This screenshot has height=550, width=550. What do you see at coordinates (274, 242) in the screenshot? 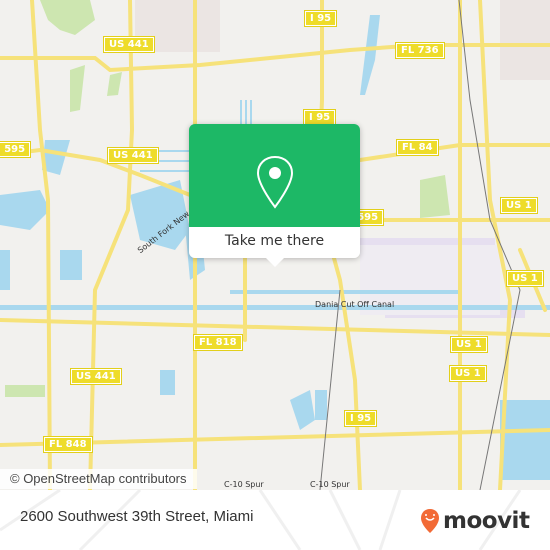
I see `take-me-there-button: Take me there` at bounding box center [274, 242].